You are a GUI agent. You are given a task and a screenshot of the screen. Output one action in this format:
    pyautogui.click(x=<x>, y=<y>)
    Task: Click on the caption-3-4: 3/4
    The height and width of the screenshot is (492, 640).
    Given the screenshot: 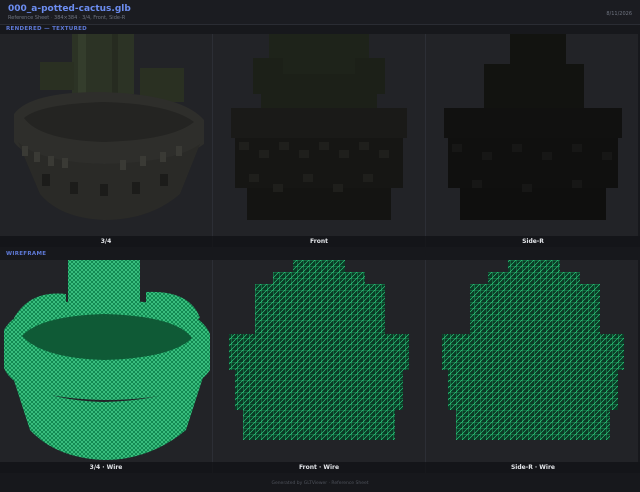 What is the action you would take?
    pyautogui.click(x=106, y=241)
    